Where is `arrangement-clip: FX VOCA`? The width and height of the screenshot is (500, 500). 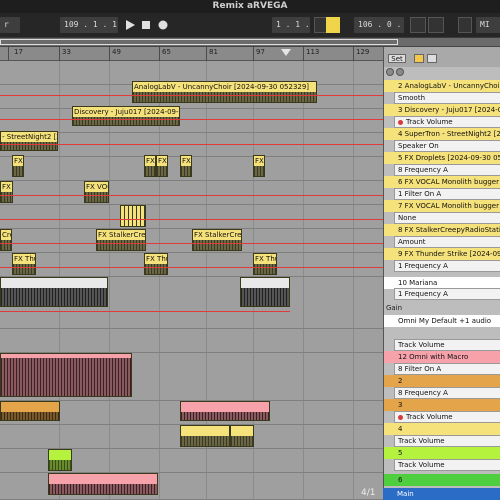
arrangement-clip: FX VOCA is located at coordinates (6, 192).